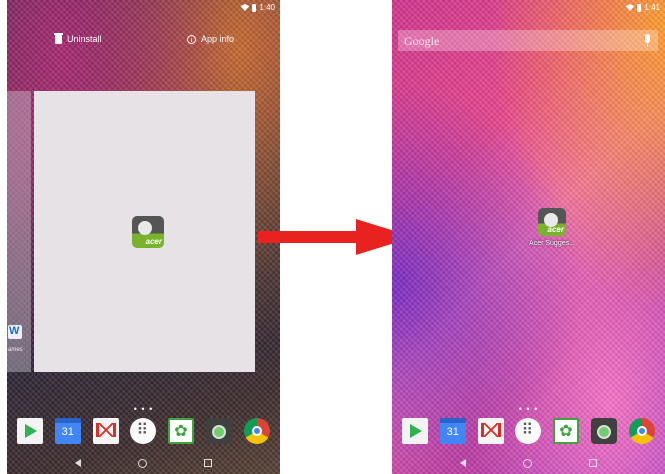 Image resolution: width=665 pixels, height=474 pixels. Describe the element at coordinates (58, 38) in the screenshot. I see `trash-icon` at that location.